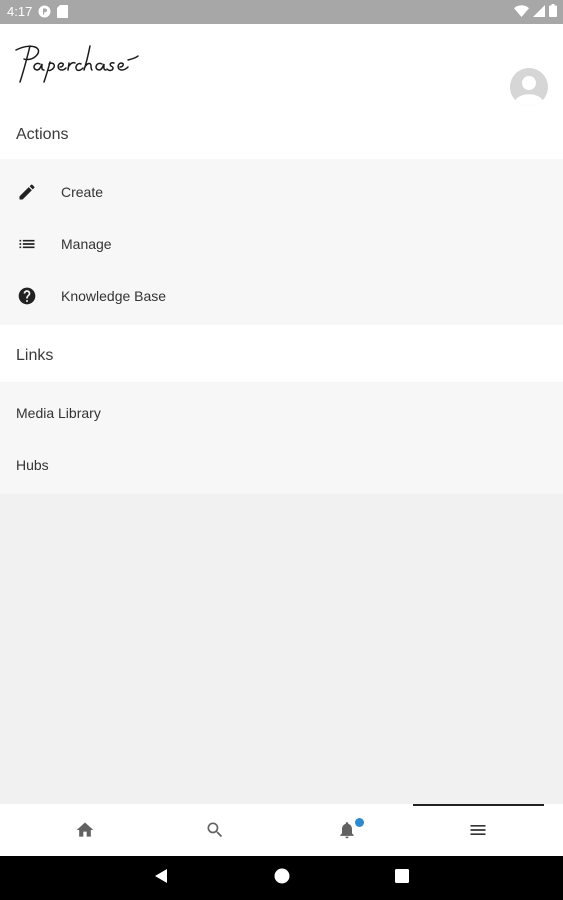 The height and width of the screenshot is (900, 563). I want to click on notification-badge, so click(359, 822).